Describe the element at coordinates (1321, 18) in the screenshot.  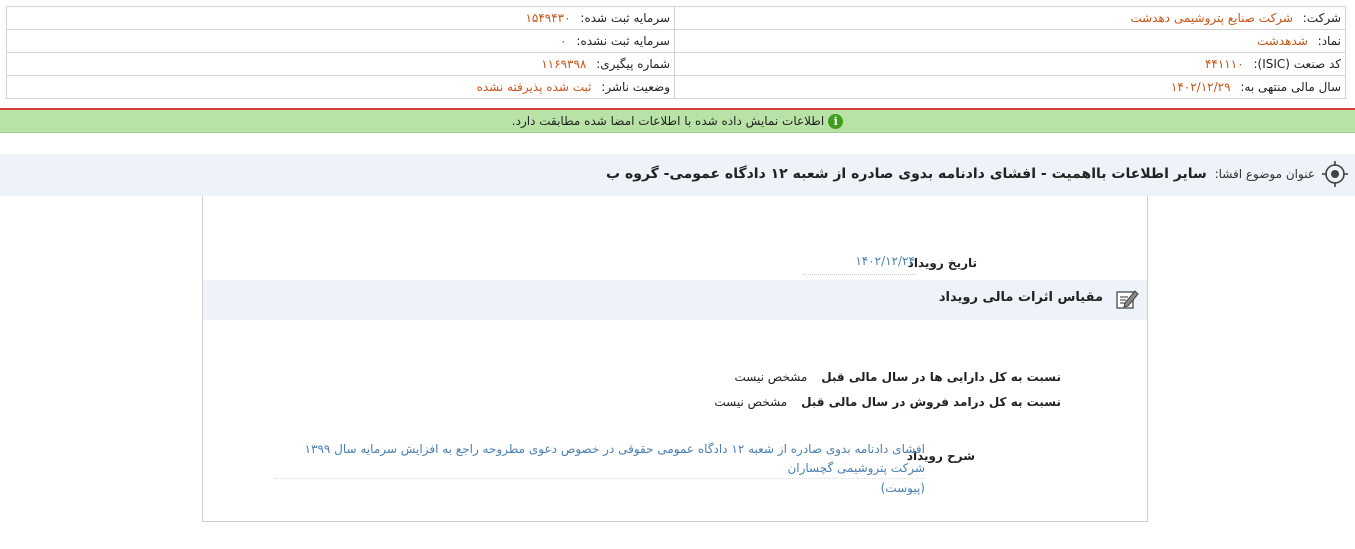
I see `company-label: شرکت:` at that location.